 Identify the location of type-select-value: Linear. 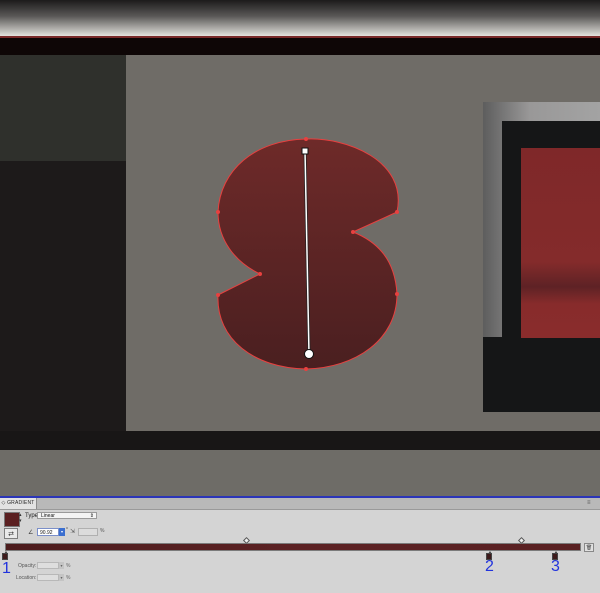
(48, 516).